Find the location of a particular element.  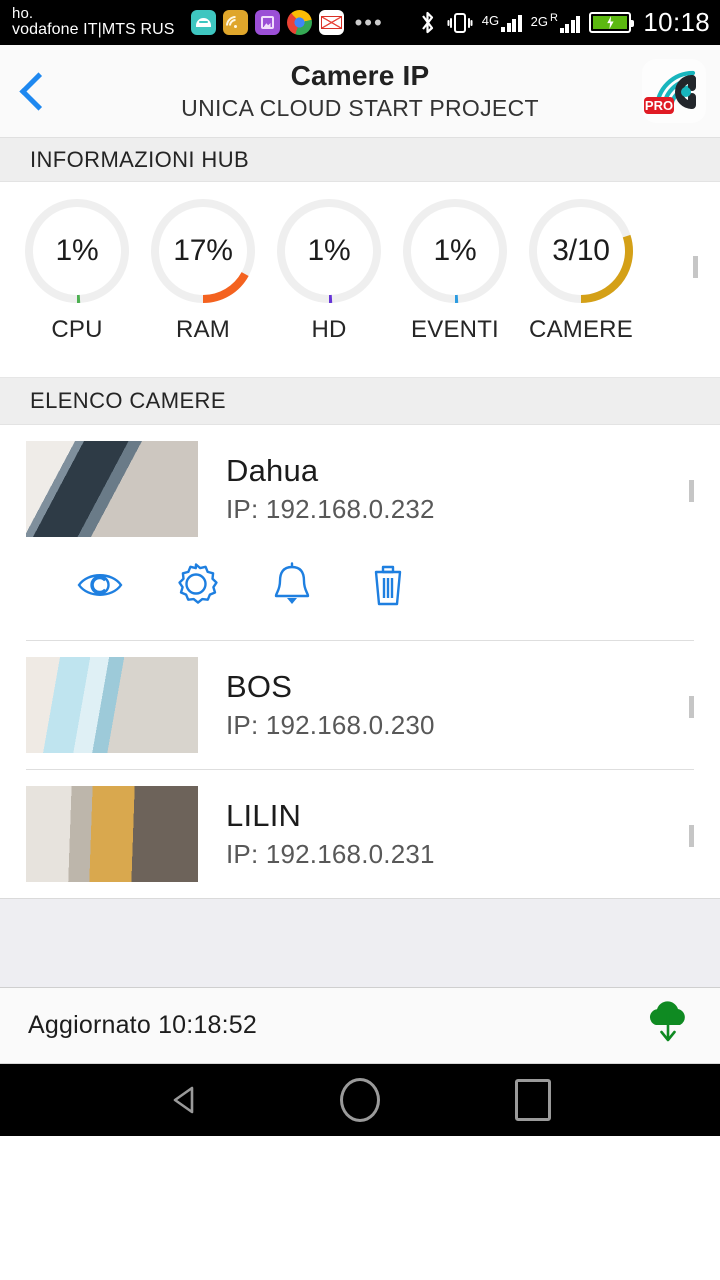

gauge-eventi: 1% EVENTI is located at coordinates (455, 269).